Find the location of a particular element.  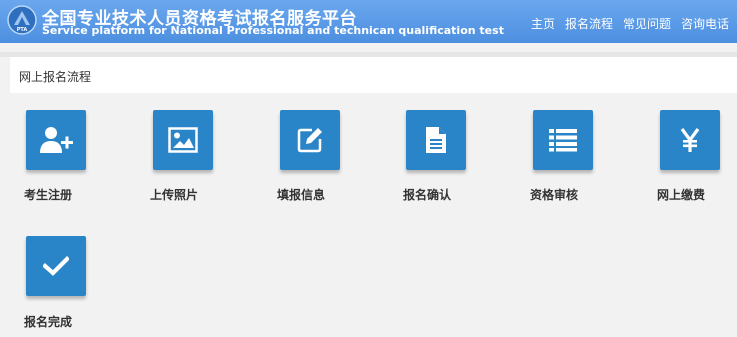

list-icon is located at coordinates (563, 140).